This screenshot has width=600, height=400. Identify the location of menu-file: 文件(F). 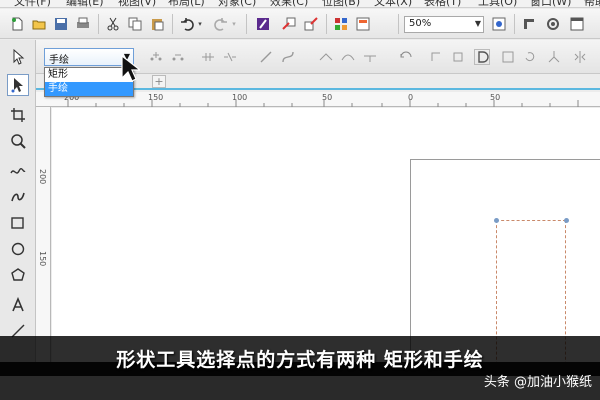
(32, 3).